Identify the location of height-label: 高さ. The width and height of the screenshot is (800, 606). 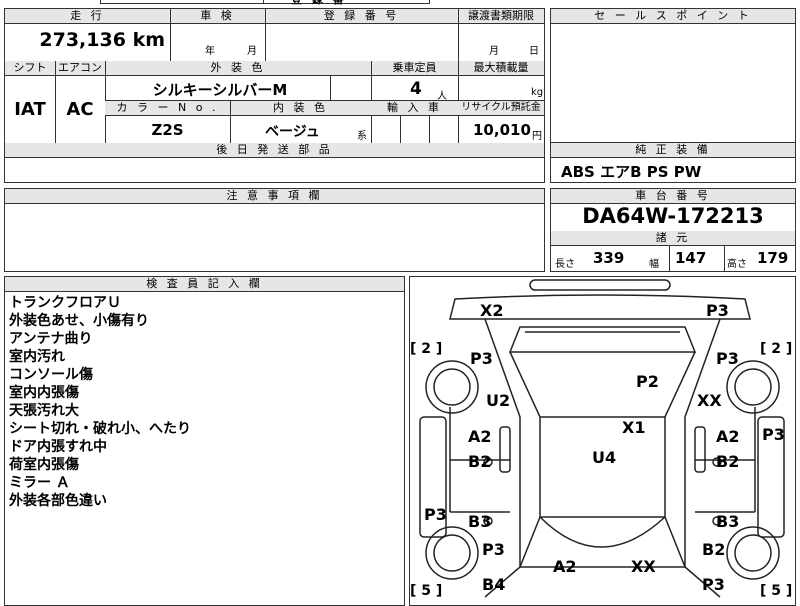
(737, 264).